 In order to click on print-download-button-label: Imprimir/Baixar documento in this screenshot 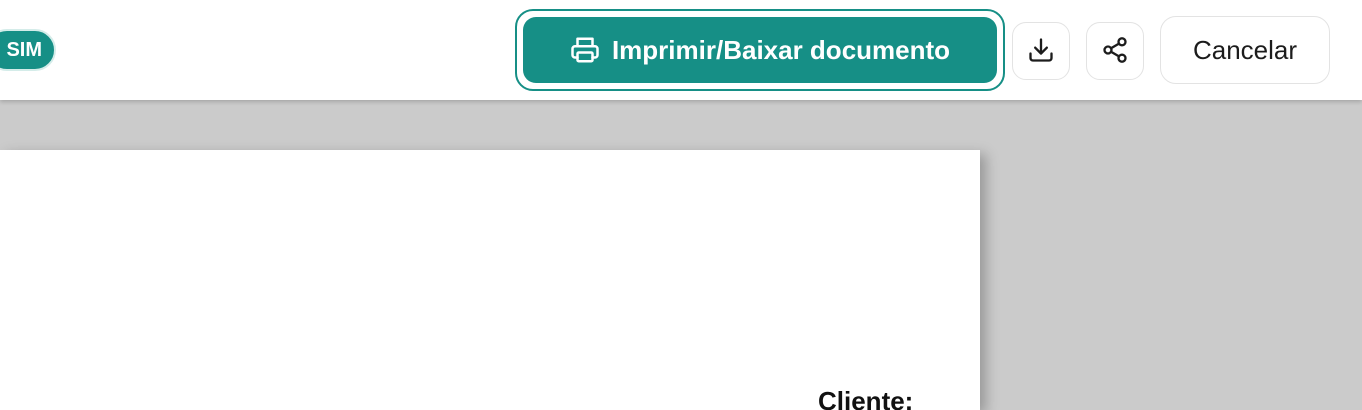, I will do `click(781, 49)`.